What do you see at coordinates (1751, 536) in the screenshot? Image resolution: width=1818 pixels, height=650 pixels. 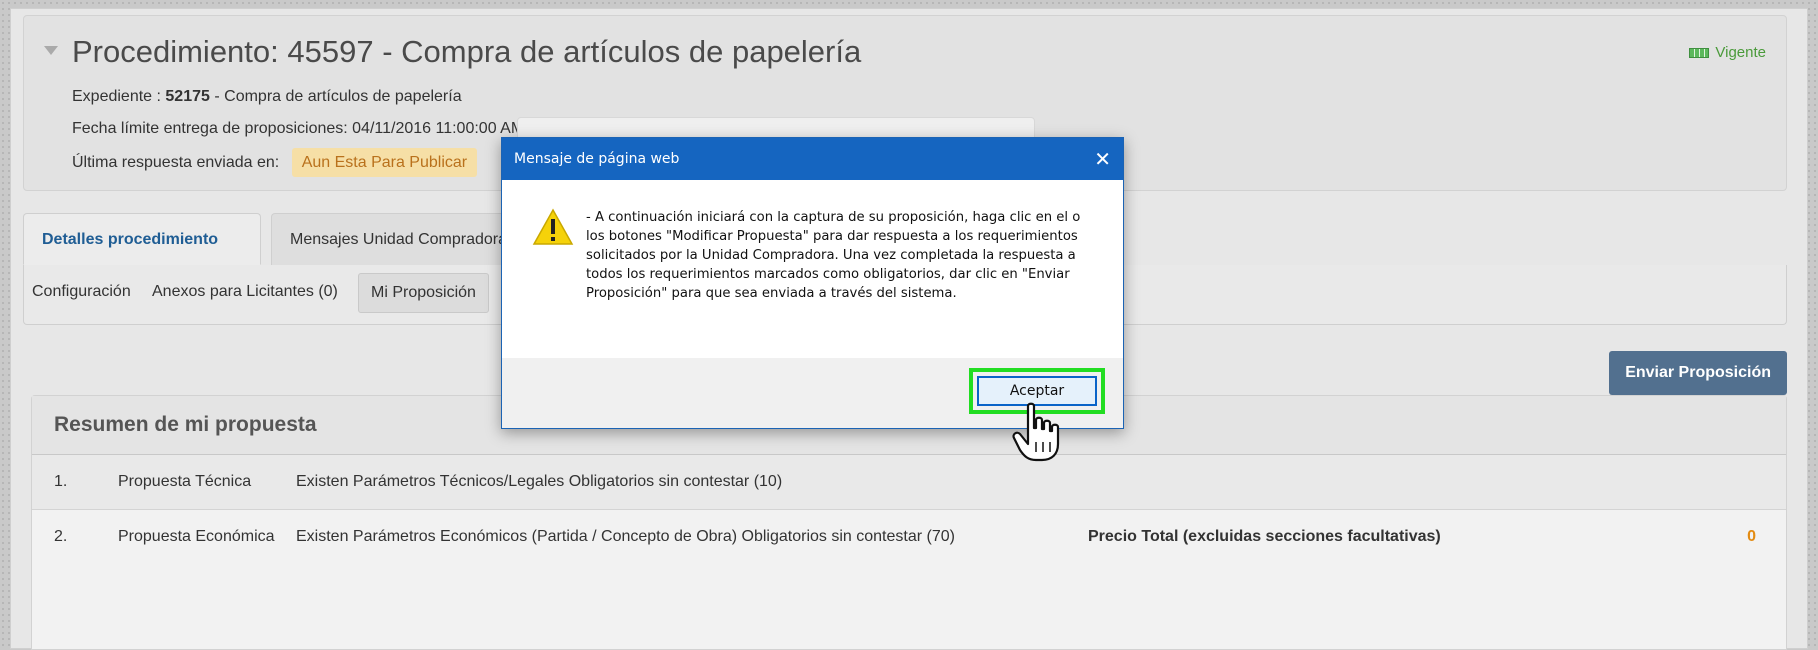 I see `total-price-value: 0` at bounding box center [1751, 536].